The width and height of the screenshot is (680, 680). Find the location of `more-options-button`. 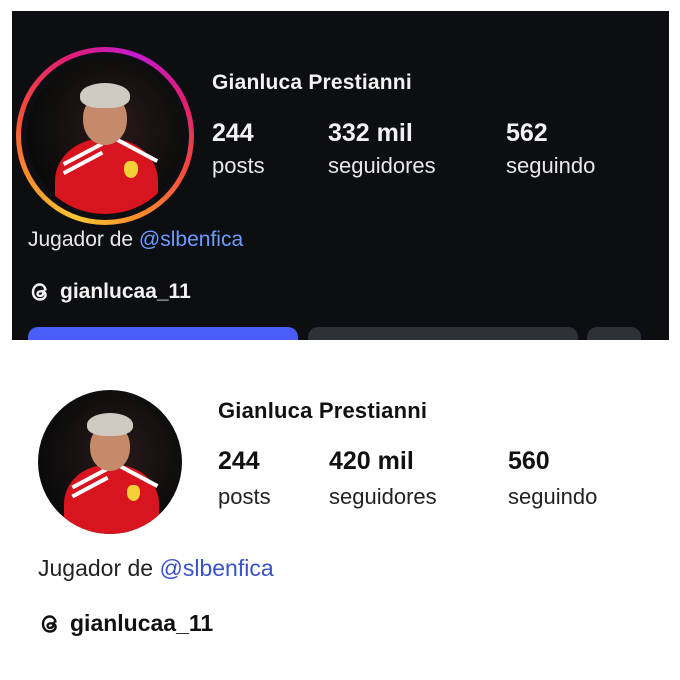

more-options-button is located at coordinates (614, 333).